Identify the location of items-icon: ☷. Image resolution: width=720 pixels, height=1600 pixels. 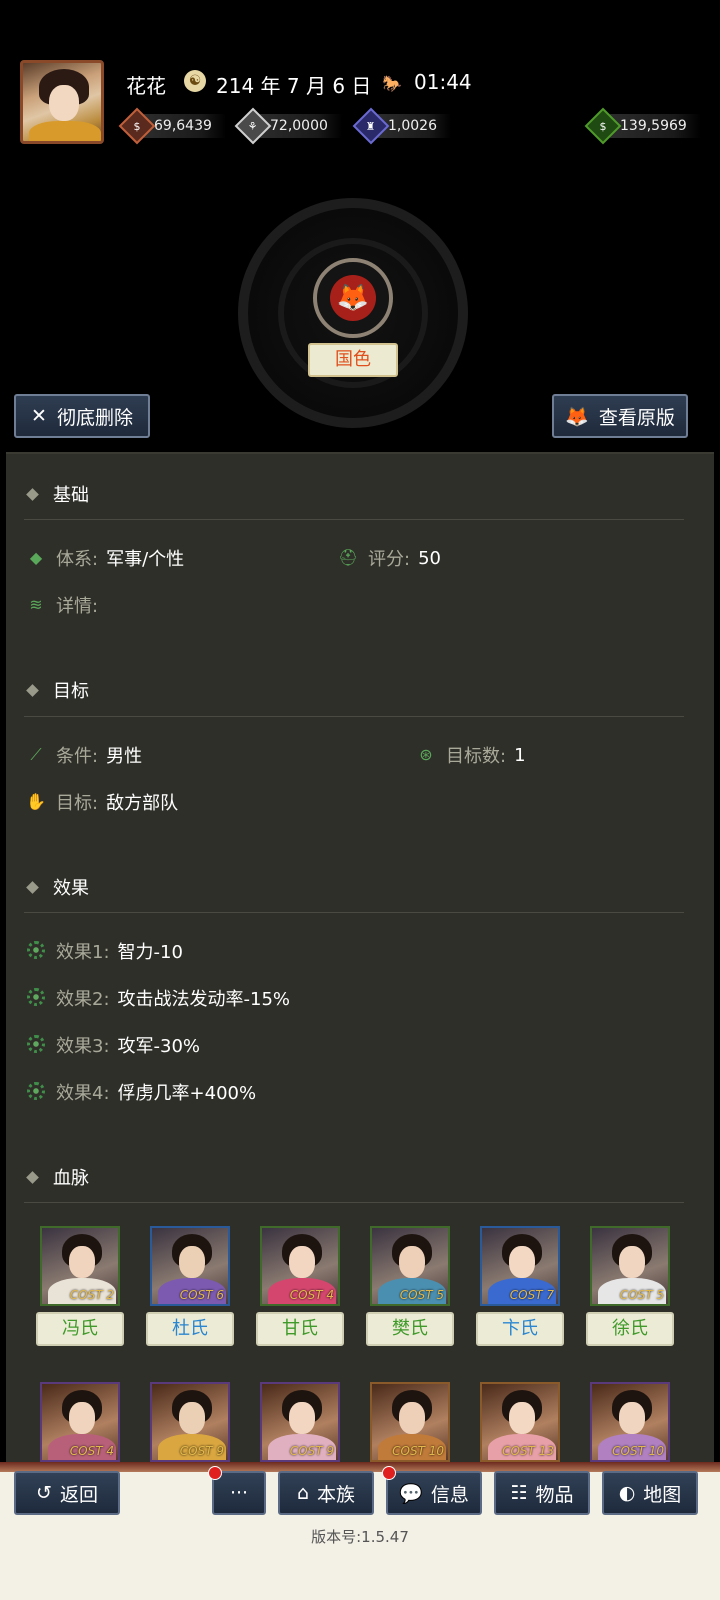
(519, 1493).